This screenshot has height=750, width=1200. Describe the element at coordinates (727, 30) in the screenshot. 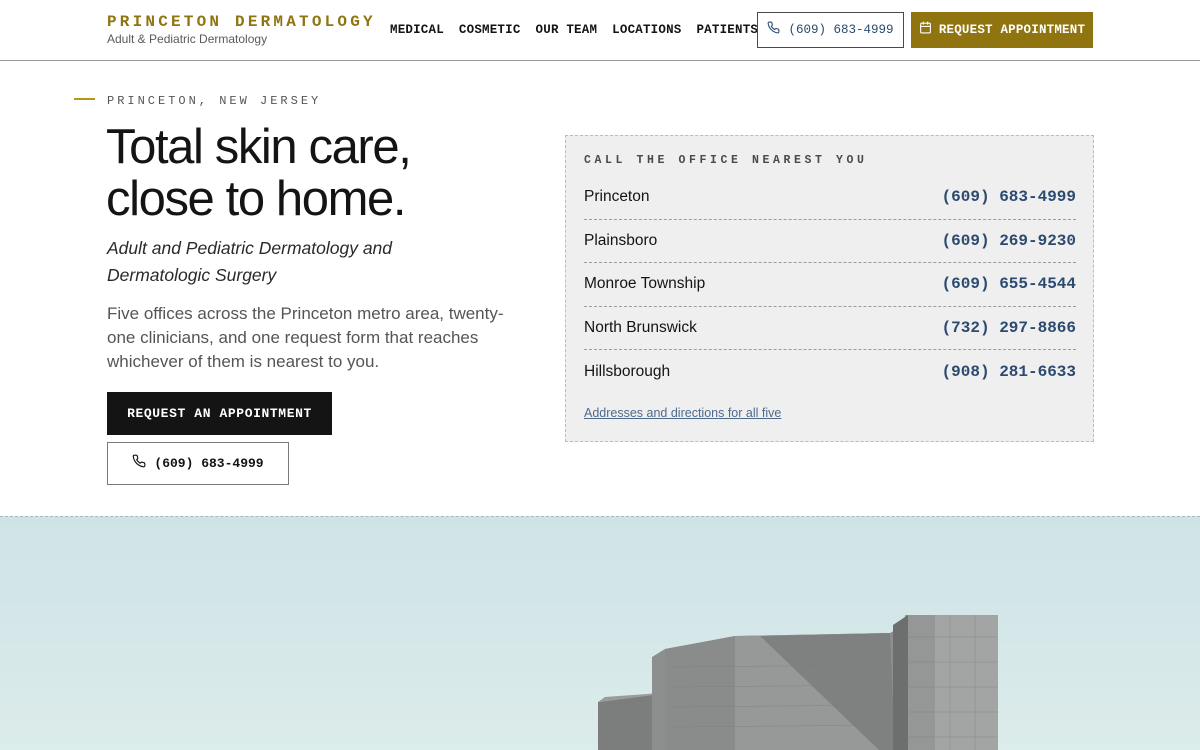

I see `nav-item-patients: PATIENTS` at that location.